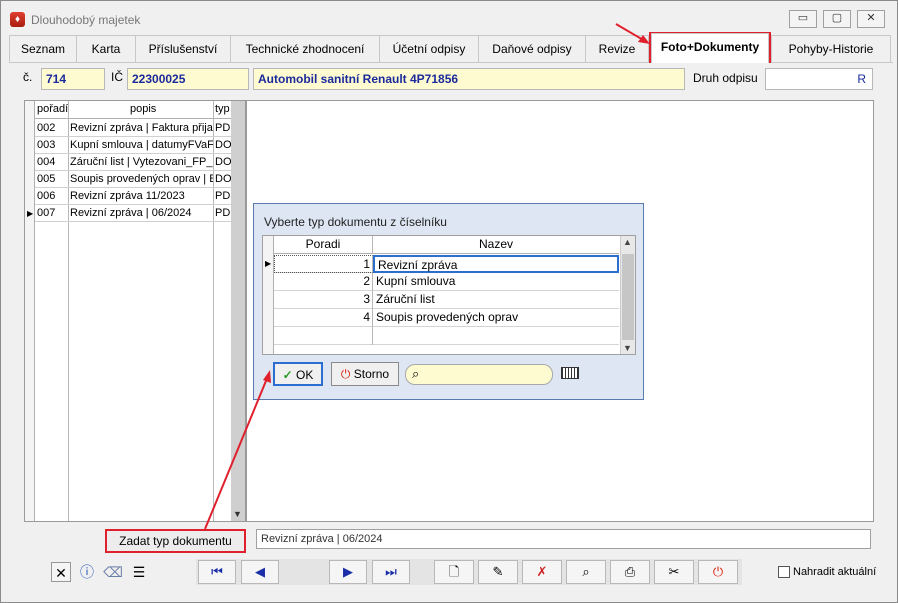 The height and width of the screenshot is (603, 898). I want to click on asset-name-field: Automobil sanitní Renault 4P71856, so click(469, 79).